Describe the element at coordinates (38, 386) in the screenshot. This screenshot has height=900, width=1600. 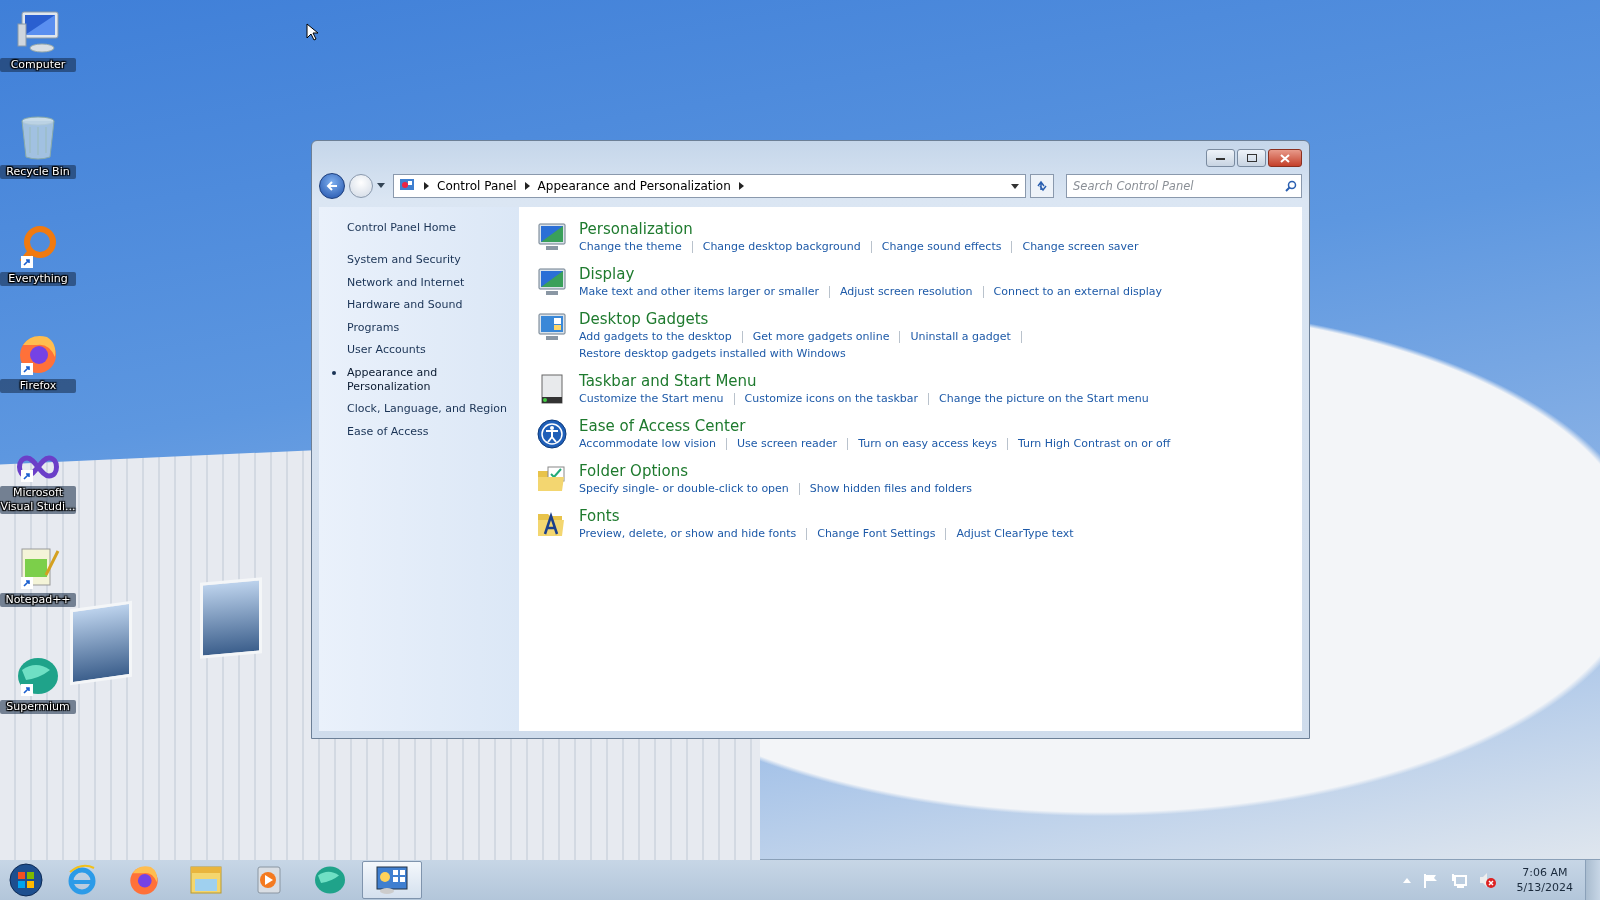
I see `desktop-icon-label: Firefox` at that location.